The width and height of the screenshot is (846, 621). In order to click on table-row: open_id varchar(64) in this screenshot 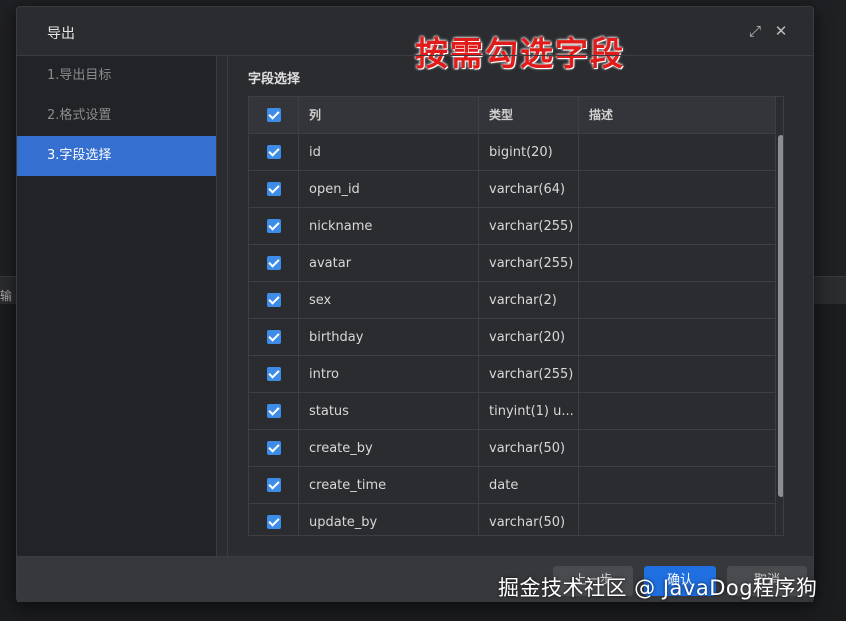, I will do `click(512, 189)`.